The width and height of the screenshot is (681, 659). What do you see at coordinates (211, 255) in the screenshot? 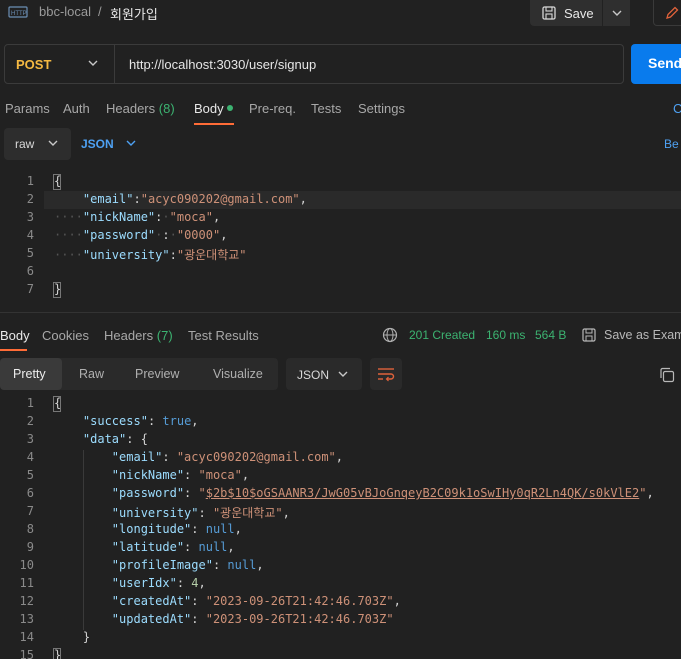
I see `code-token: "광운대학교"` at bounding box center [211, 255].